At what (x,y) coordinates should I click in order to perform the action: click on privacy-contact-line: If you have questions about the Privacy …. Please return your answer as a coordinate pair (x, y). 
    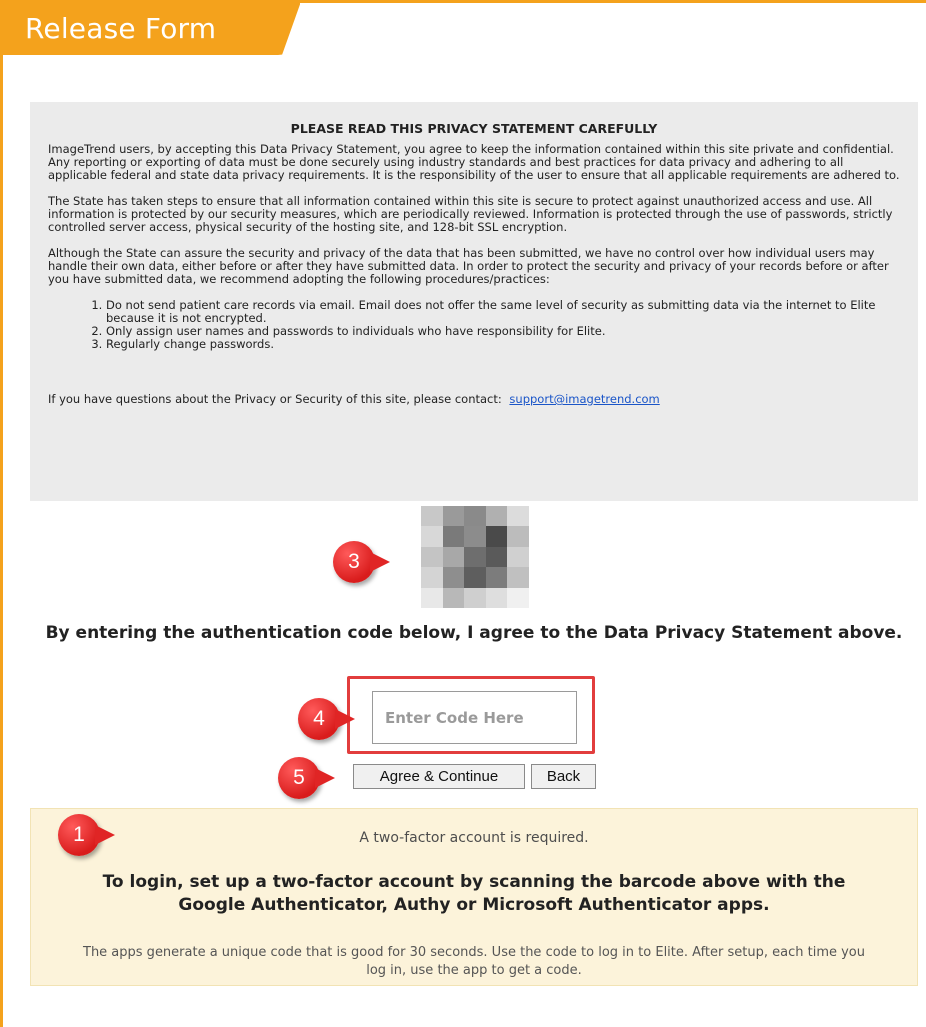
    Looking at the image, I should click on (474, 399).